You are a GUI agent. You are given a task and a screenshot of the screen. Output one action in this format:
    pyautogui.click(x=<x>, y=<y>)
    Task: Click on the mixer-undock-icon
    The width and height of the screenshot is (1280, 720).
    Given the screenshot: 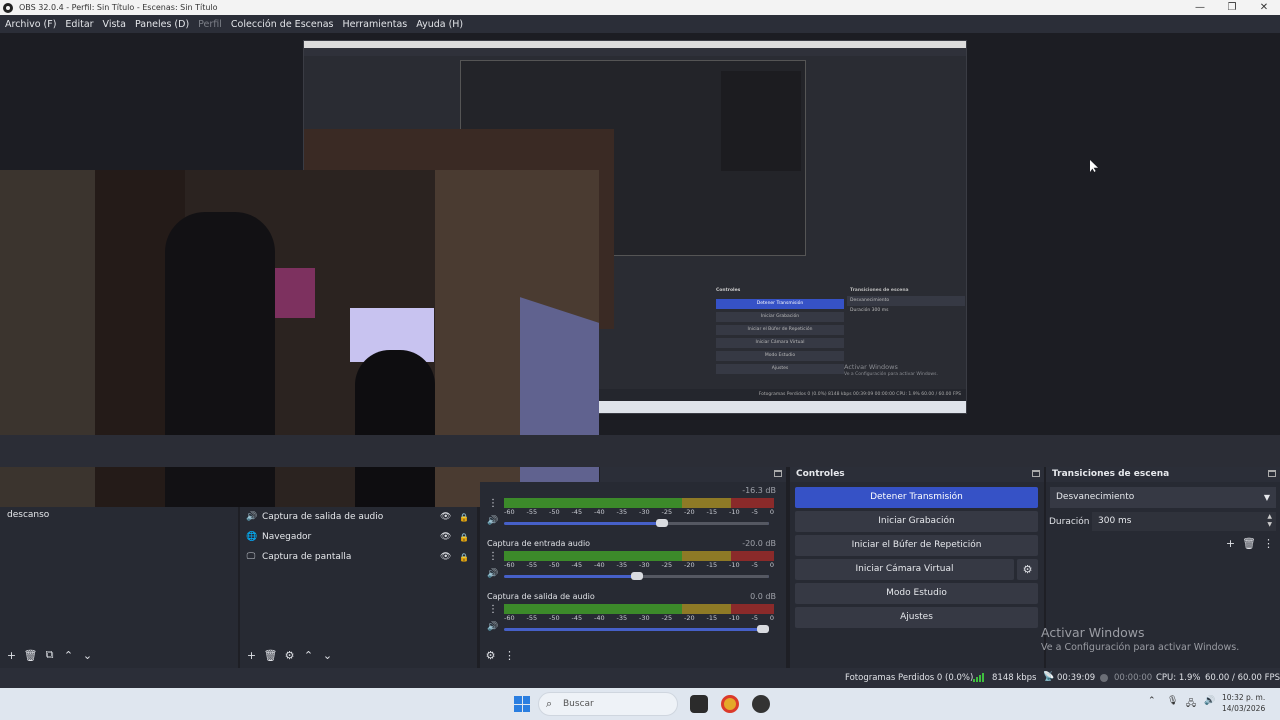 What is the action you would take?
    pyautogui.click(x=778, y=473)
    